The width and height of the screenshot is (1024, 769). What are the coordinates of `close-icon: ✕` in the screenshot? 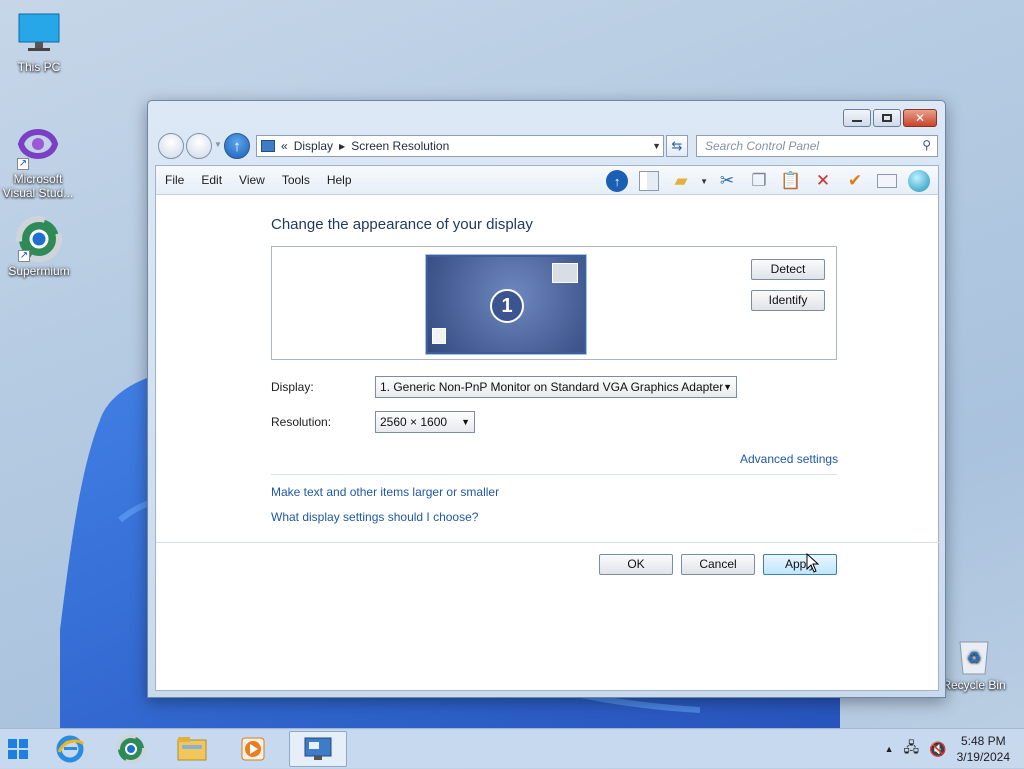 It's located at (920, 118).